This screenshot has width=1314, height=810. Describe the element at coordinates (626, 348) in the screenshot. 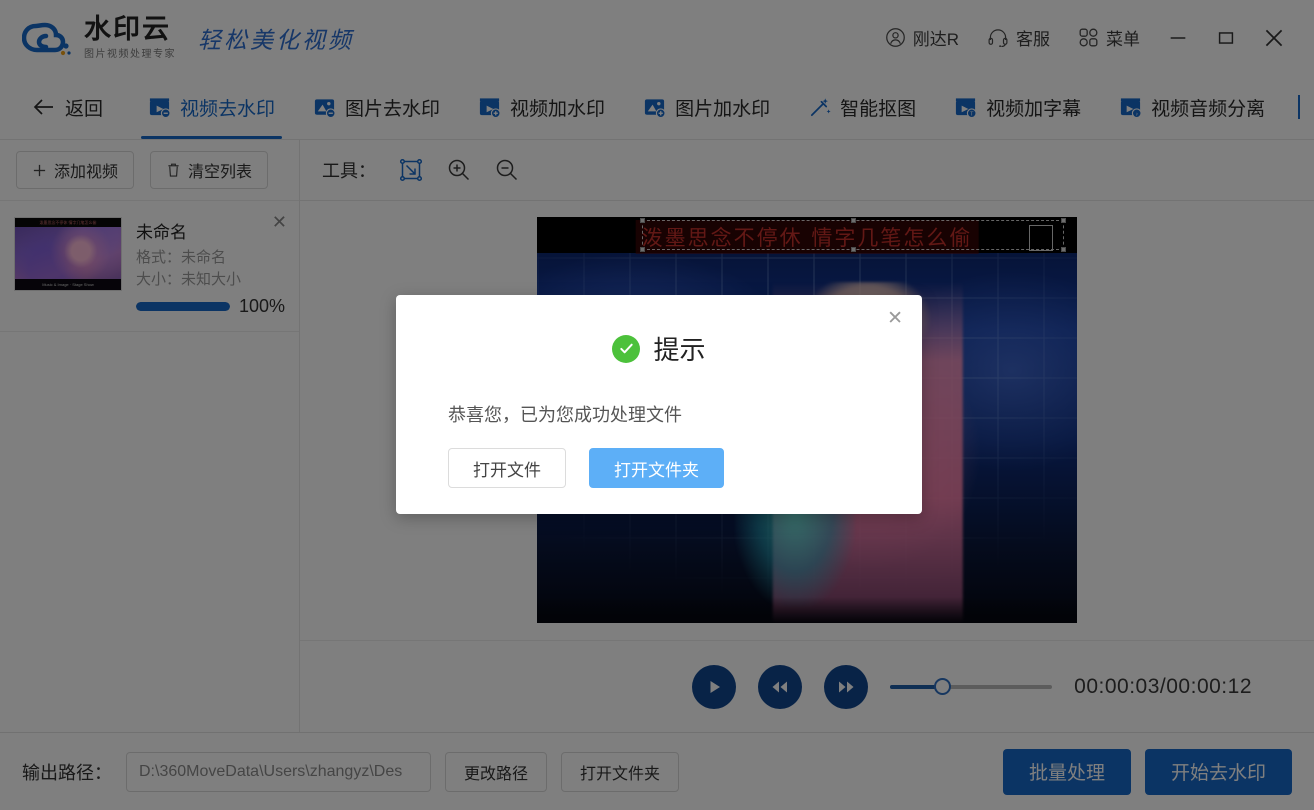

I see `success-check-icon` at that location.